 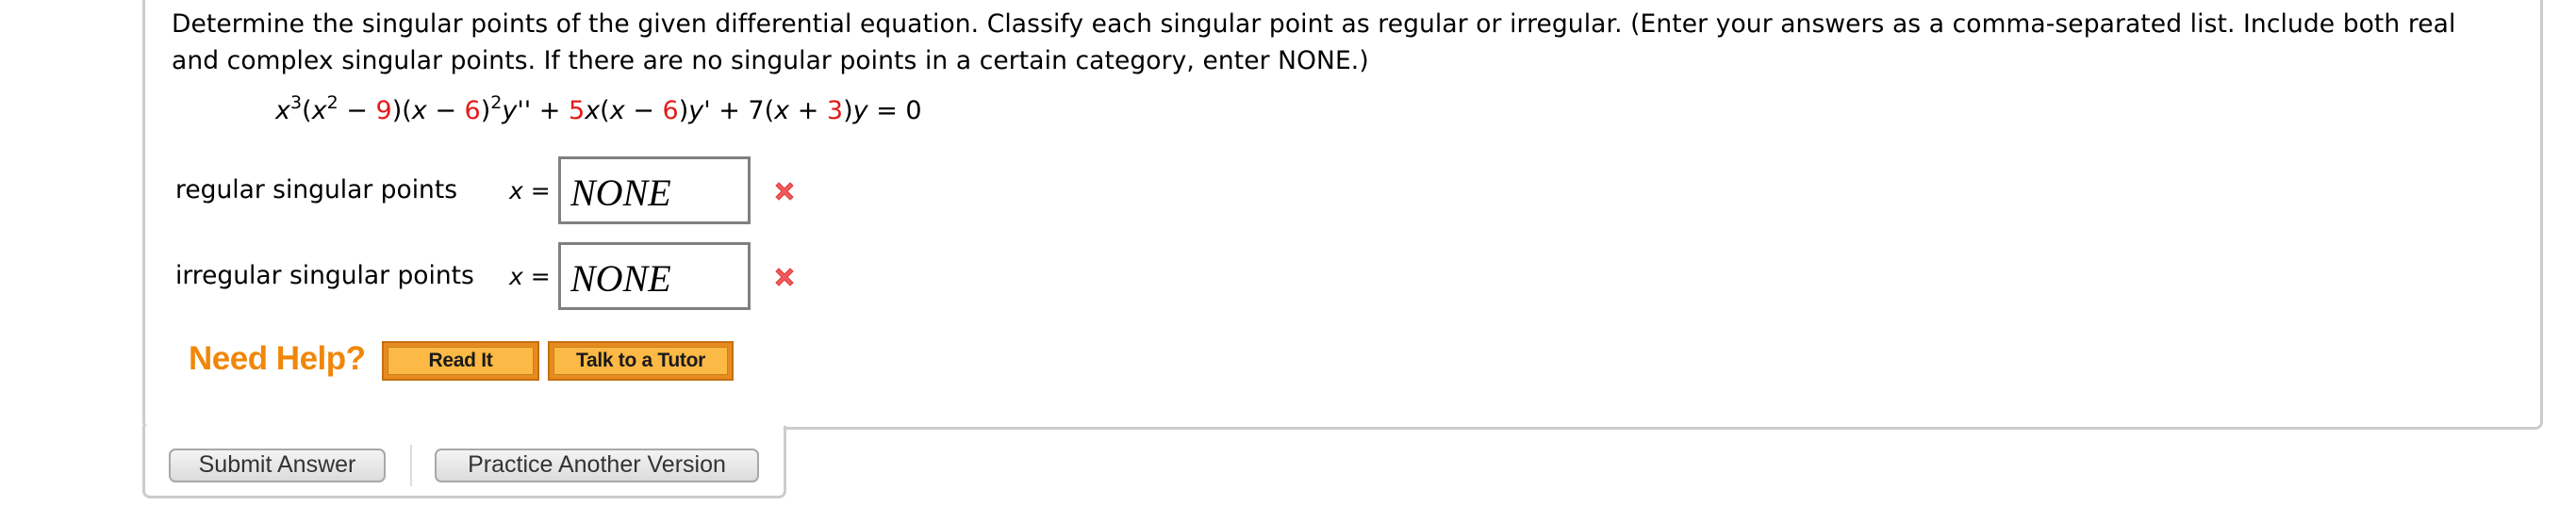 I want to click on footer-divider, so click(x=411, y=466).